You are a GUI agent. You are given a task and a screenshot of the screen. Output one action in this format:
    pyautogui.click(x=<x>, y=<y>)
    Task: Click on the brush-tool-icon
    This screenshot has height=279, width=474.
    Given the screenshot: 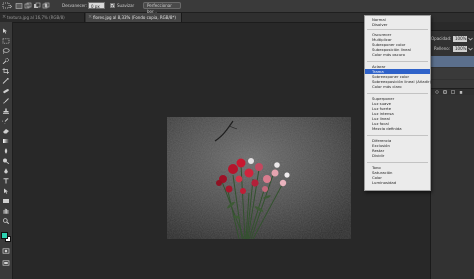 What is the action you would take?
    pyautogui.click(x=6, y=101)
    